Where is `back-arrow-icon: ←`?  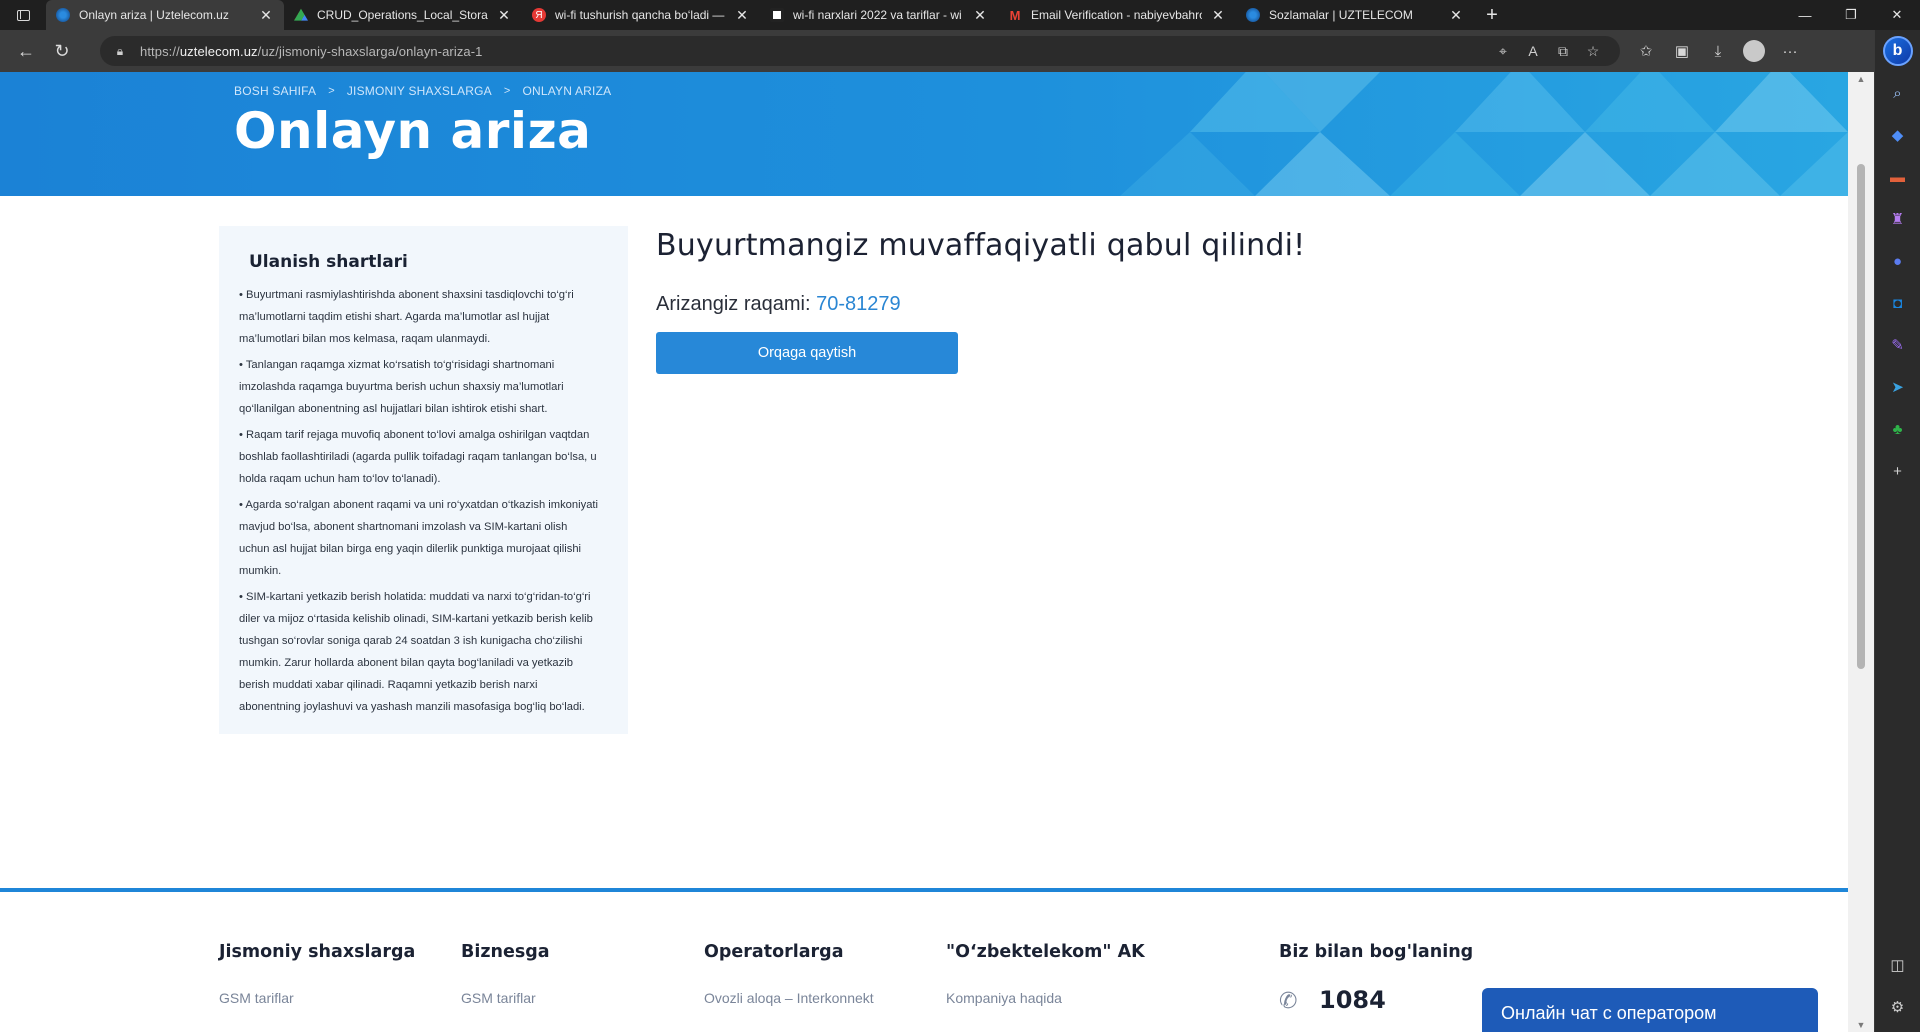
back-arrow-icon: ← is located at coordinates (26, 51).